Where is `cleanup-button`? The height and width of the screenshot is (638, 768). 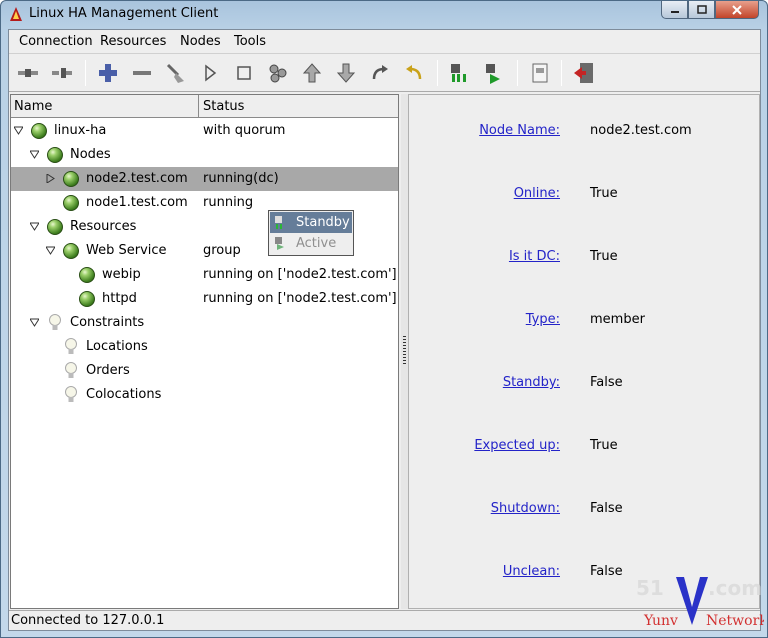 cleanup-button is located at coordinates (176, 73).